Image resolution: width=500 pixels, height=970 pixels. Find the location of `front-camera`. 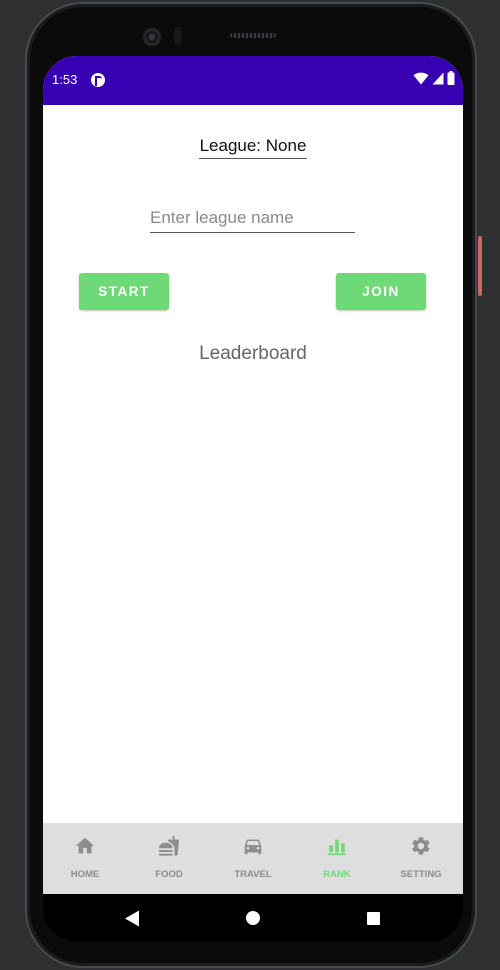

front-camera is located at coordinates (152, 37).